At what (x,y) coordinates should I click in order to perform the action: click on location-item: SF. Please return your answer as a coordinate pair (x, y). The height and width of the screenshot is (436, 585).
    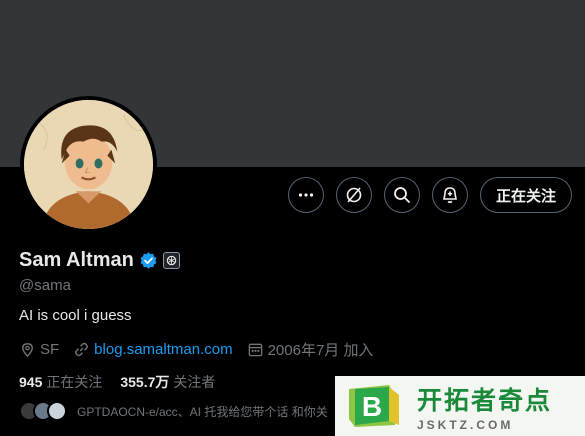
    Looking at the image, I should click on (39, 349).